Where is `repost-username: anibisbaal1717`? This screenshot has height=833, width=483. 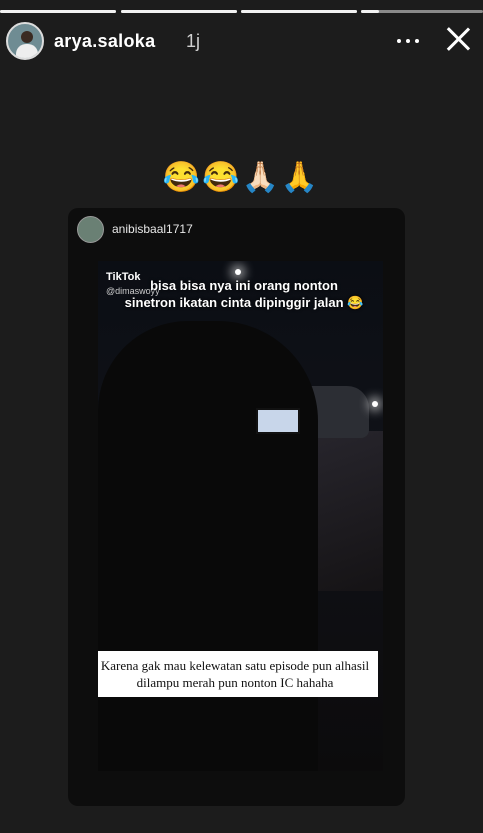 repost-username: anibisbaal1717 is located at coordinates (152, 229).